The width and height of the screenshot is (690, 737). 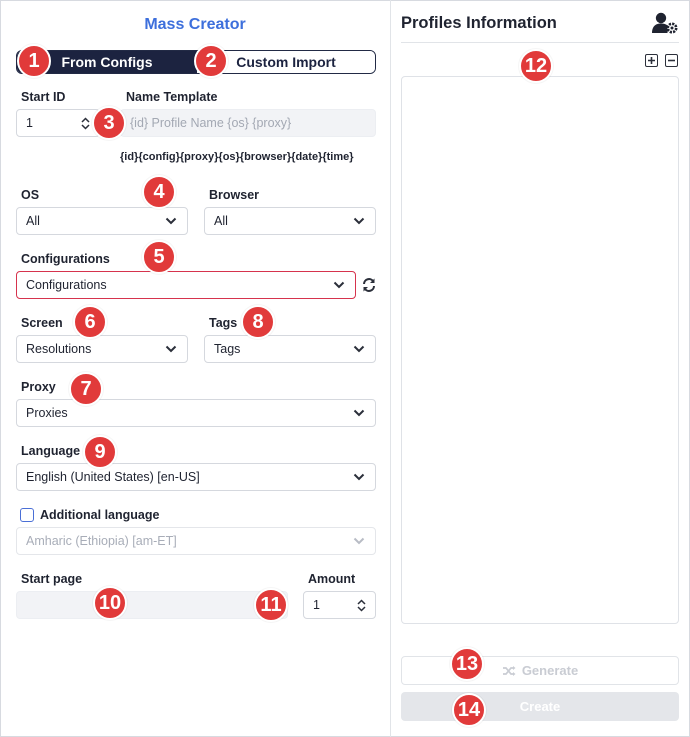 What do you see at coordinates (90, 322) in the screenshot?
I see `annotation-badge: 6` at bounding box center [90, 322].